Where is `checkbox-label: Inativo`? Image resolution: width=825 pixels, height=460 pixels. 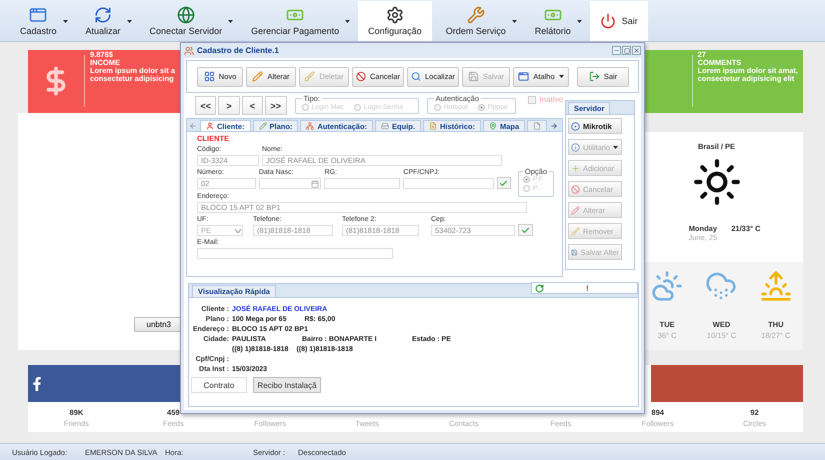 checkbox-label: Inativo is located at coordinates (551, 99).